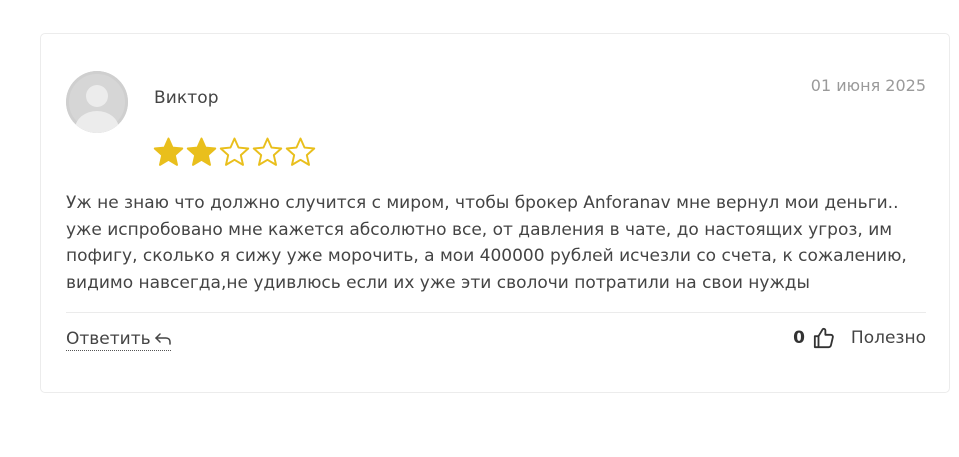 The image size is (959, 457). What do you see at coordinates (162, 339) in the screenshot?
I see `reply-arrow-icon` at bounding box center [162, 339].